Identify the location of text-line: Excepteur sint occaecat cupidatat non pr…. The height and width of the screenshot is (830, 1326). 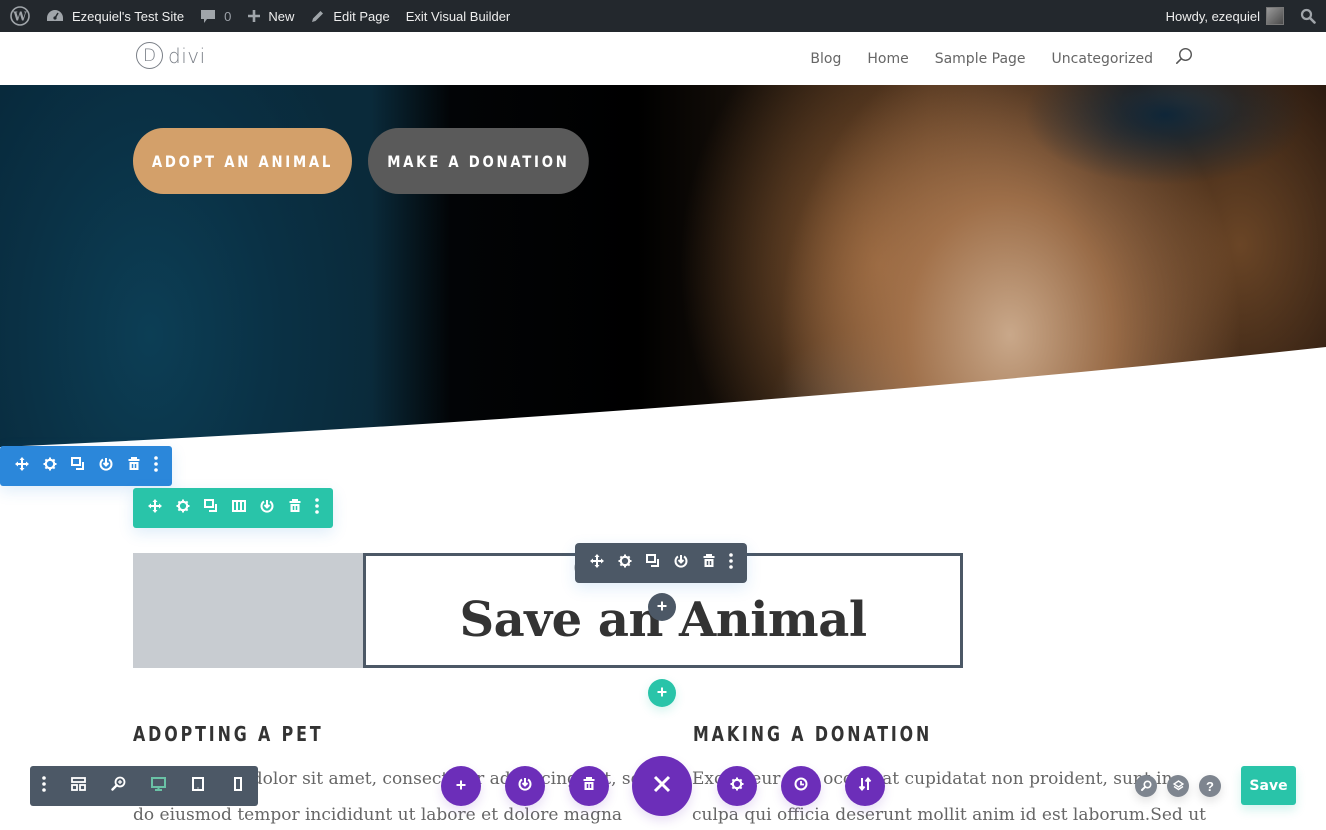
(932, 779).